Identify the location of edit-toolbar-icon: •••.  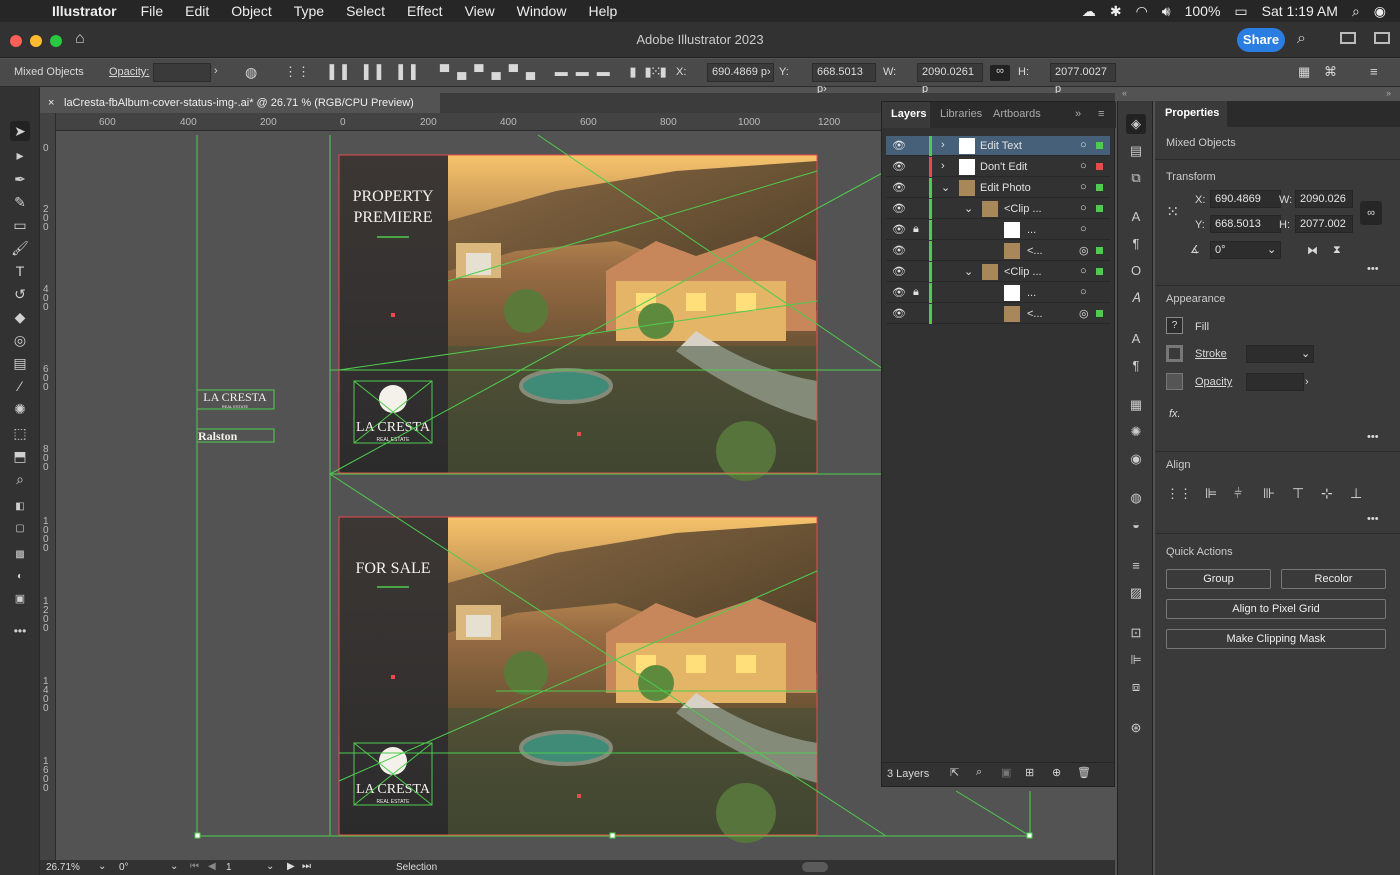
(20, 631).